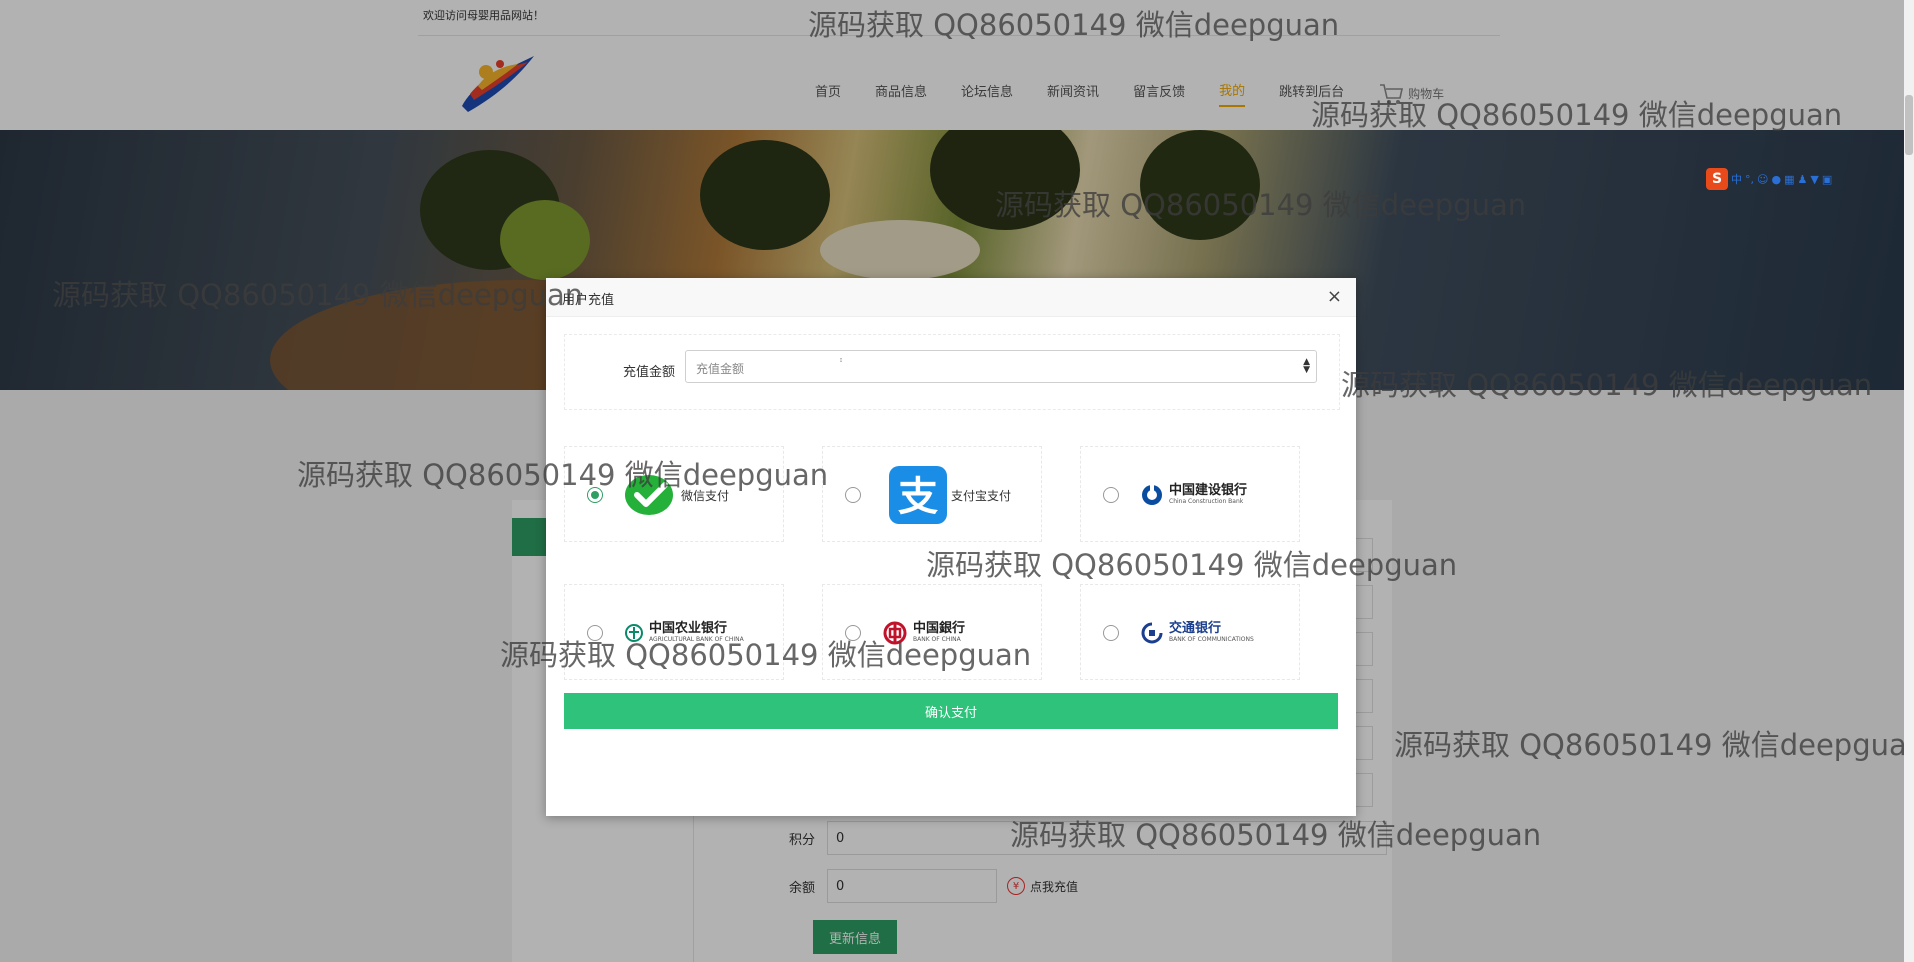 The height and width of the screenshot is (962, 1914). Describe the element at coordinates (950, 495) in the screenshot. I see `pay-option-alipay-logo: 支 支付宝支付` at that location.